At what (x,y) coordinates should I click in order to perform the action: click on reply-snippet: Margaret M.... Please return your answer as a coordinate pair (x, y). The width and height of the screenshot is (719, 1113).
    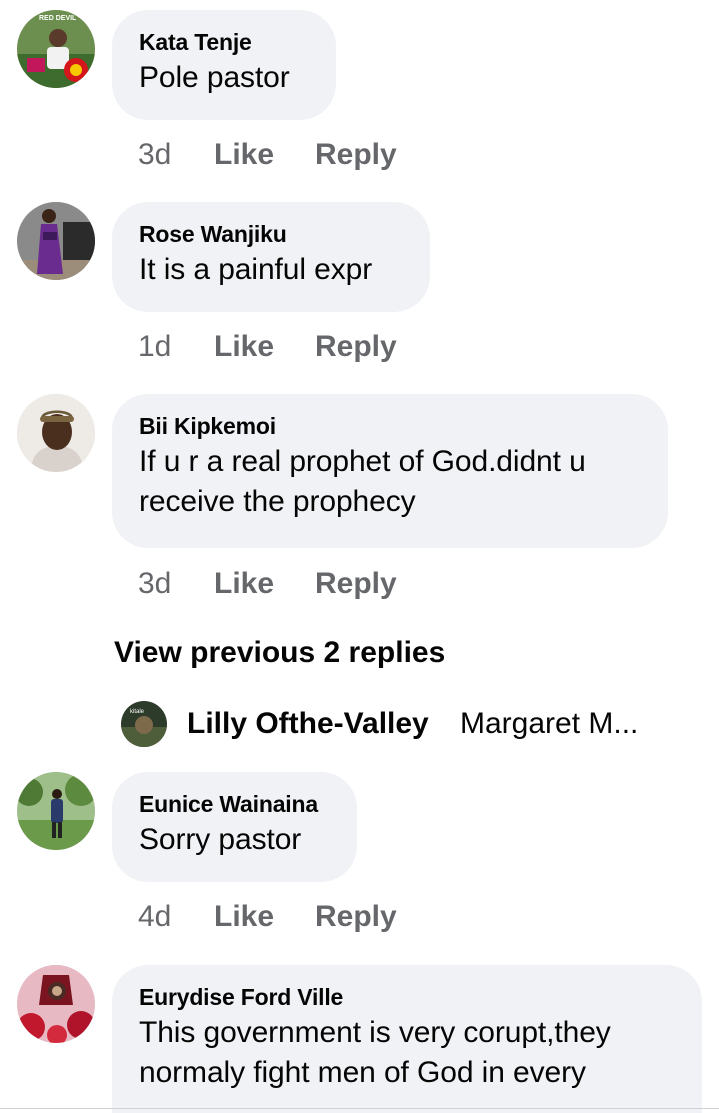
    Looking at the image, I should click on (549, 723).